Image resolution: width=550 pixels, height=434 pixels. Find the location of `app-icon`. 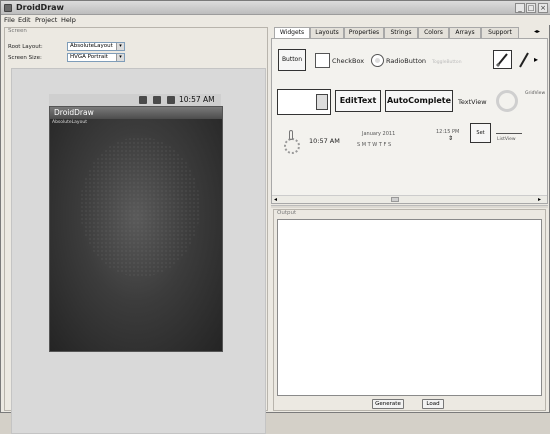

app-icon is located at coordinates (8, 8).